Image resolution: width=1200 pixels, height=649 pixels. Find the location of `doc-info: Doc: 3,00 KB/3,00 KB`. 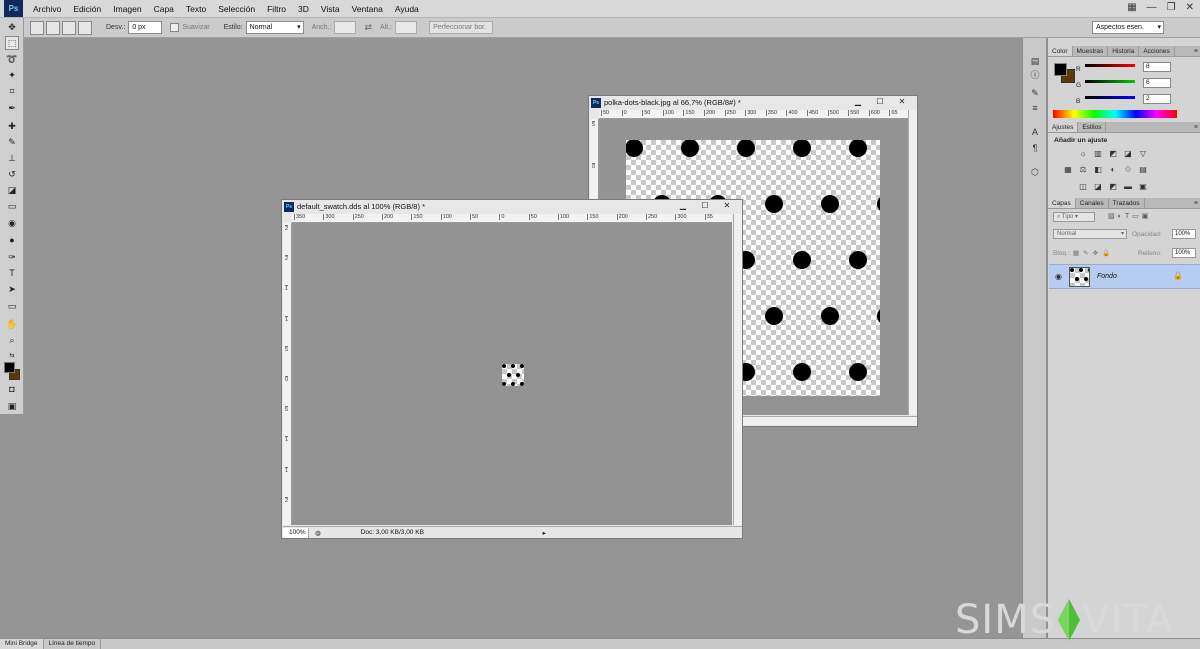

doc-info: Doc: 3,00 KB/3,00 KB is located at coordinates (411, 532).